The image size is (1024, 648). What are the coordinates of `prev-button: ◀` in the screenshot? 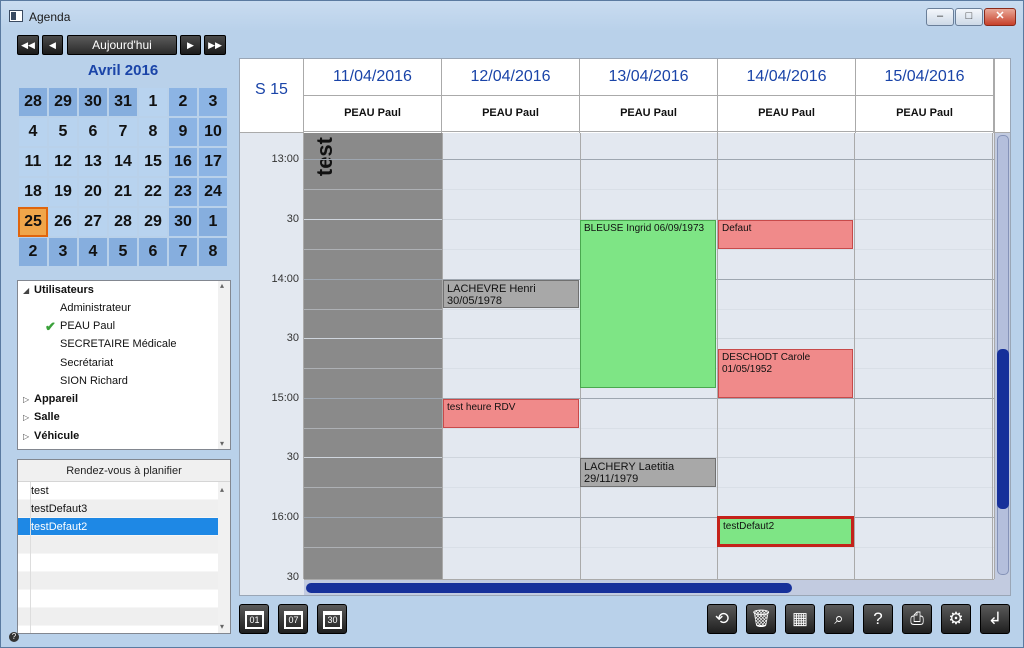 It's located at (52, 45).